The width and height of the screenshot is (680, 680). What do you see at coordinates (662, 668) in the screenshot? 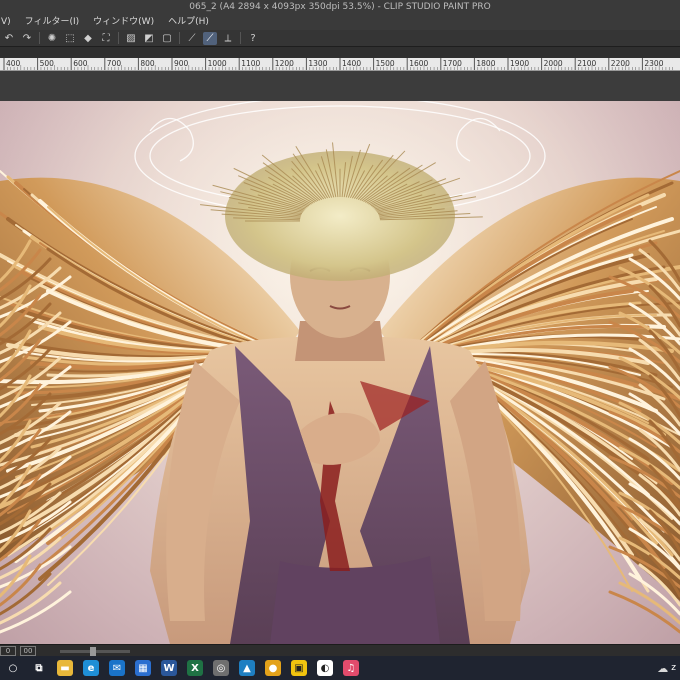
I see `weather-icon: ☁` at bounding box center [662, 668].